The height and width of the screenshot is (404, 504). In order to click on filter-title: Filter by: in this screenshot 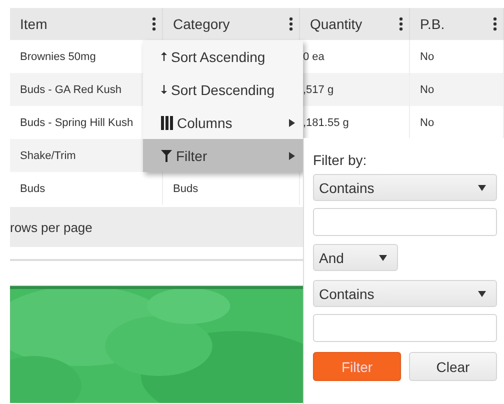, I will do `click(340, 160)`.